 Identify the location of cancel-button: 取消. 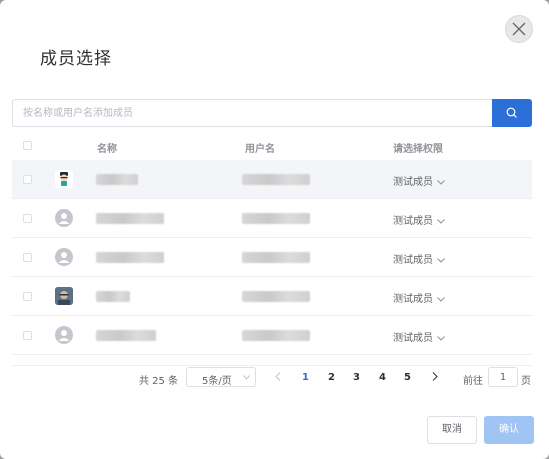
(452, 430).